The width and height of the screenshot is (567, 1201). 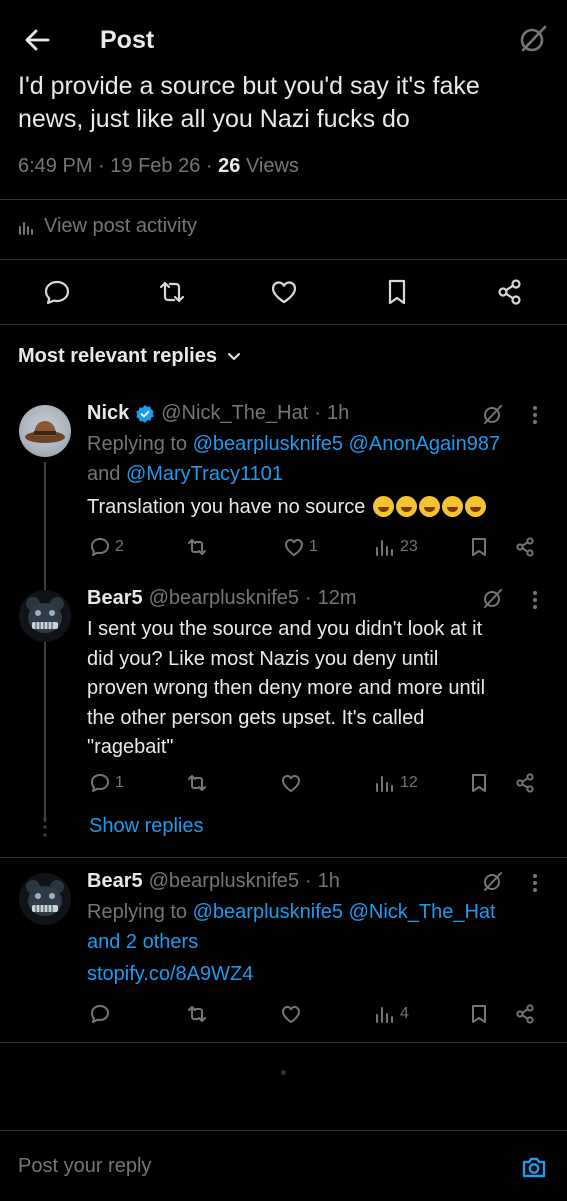 I want to click on reply-author: Nick @Nick_The_Hat · 1h, so click(x=218, y=413).